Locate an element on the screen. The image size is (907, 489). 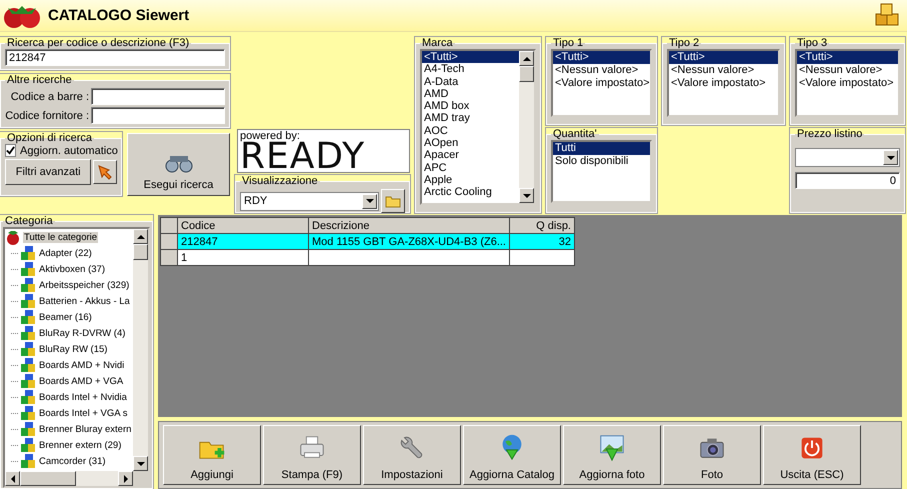
list-item: Solo disponibili is located at coordinates (601, 161).